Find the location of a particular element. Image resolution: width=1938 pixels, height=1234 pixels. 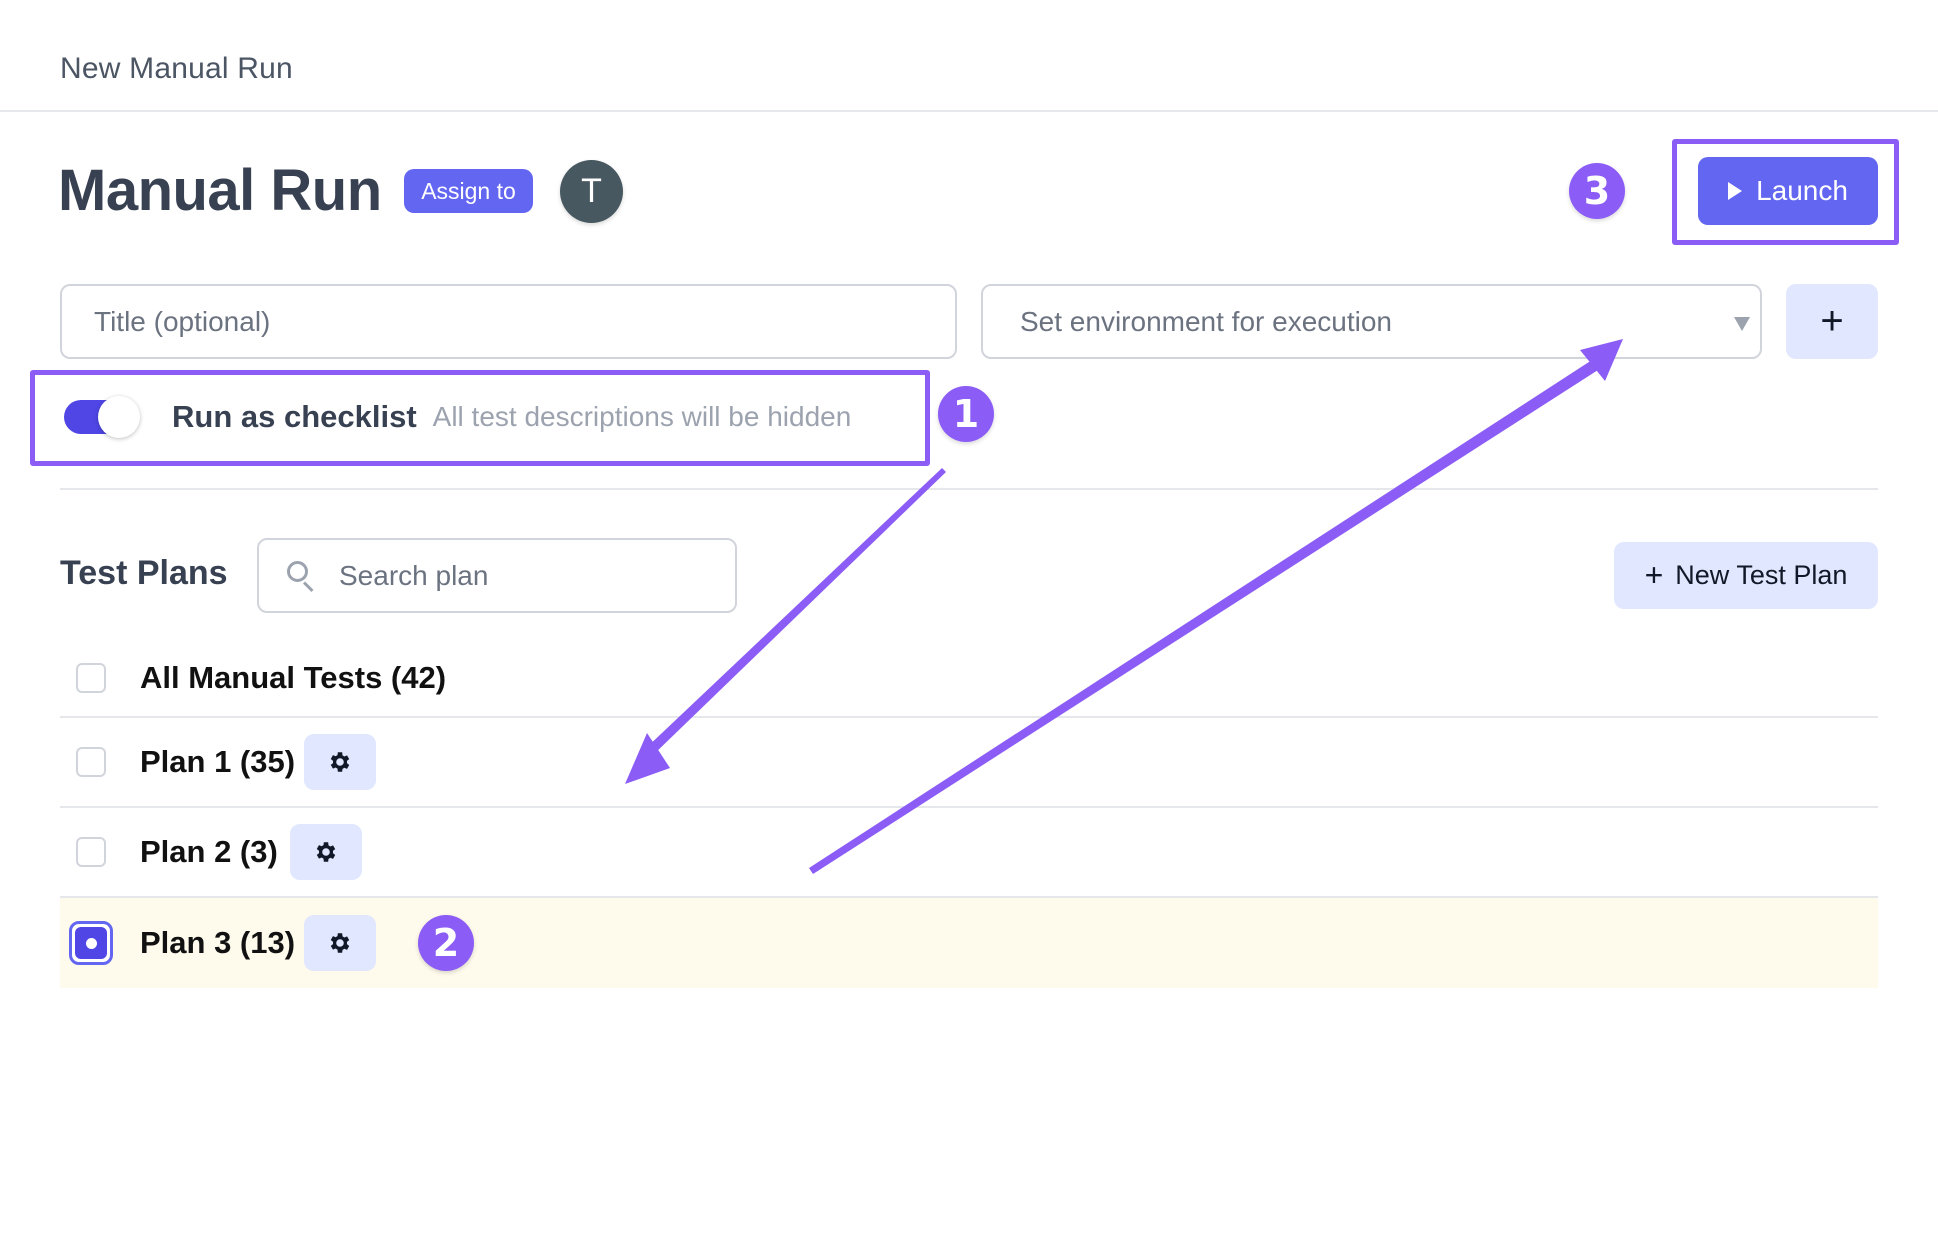

plan-checkbox-checked is located at coordinates (91, 943).